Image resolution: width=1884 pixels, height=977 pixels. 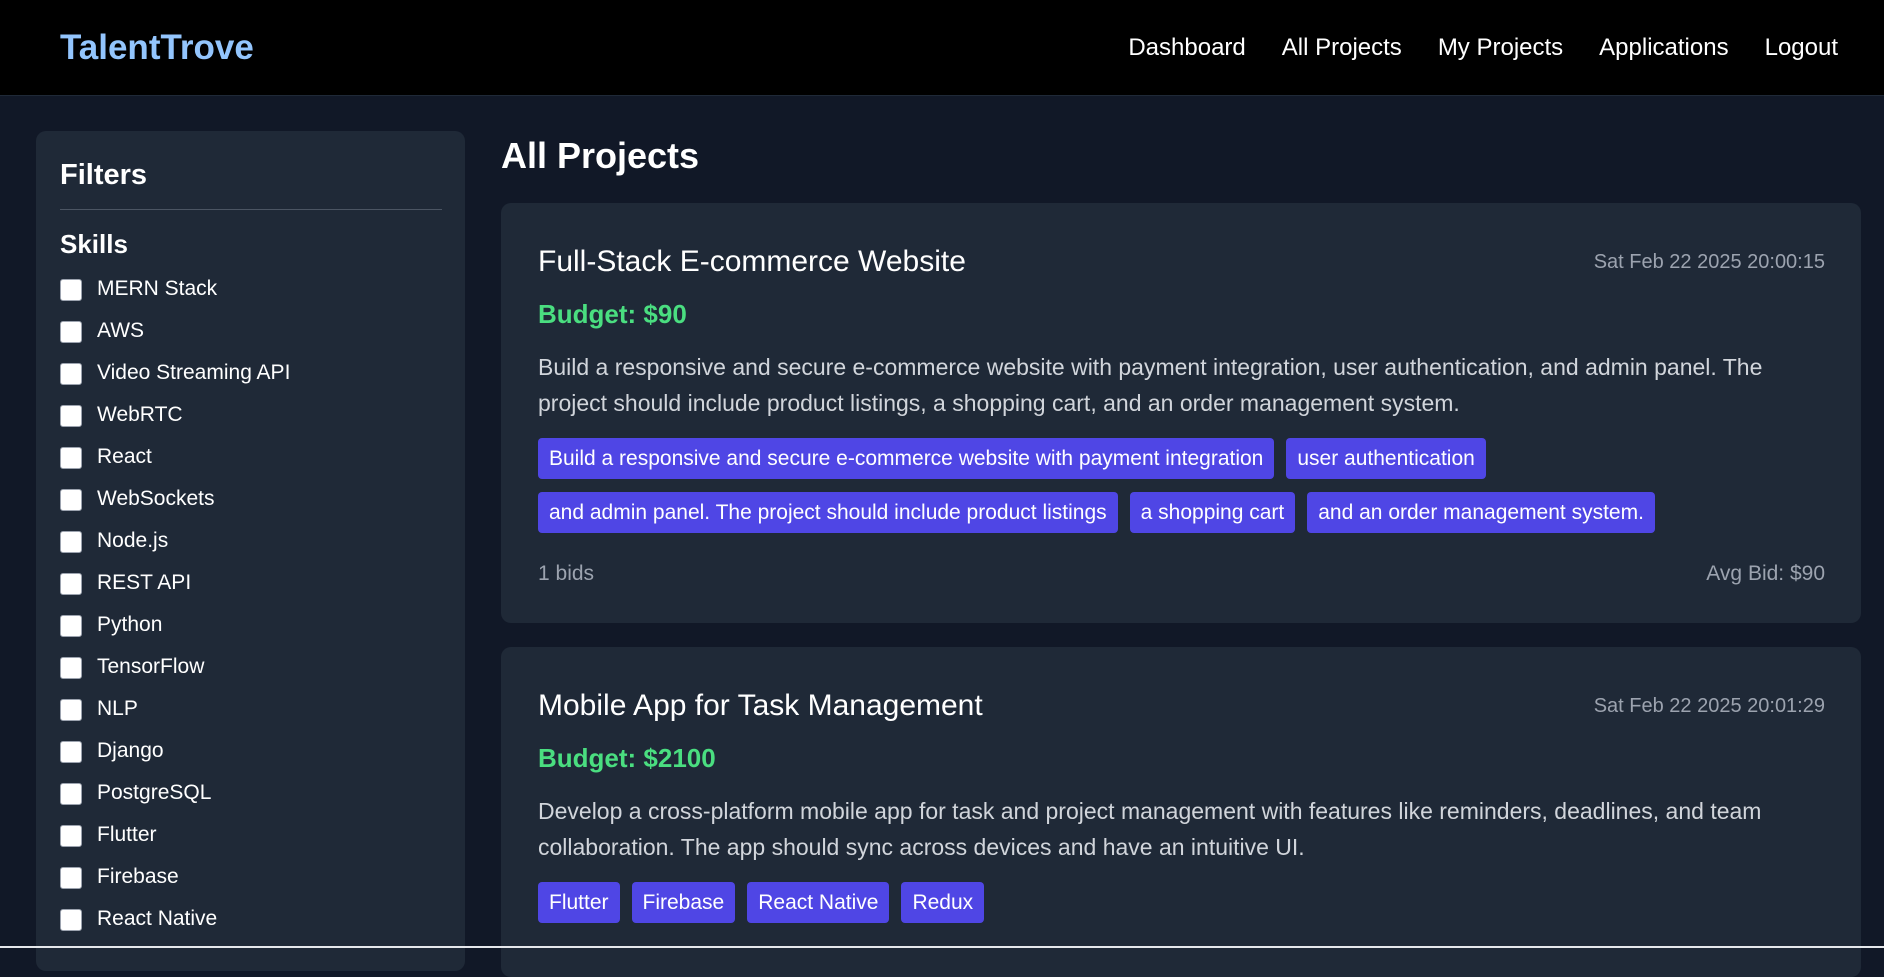 What do you see at coordinates (157, 48) in the screenshot?
I see `brand-logo: TalentTrove` at bounding box center [157, 48].